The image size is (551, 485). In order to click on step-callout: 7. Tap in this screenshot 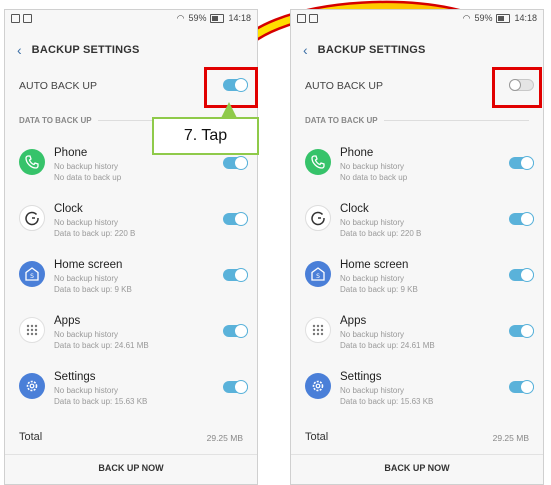, I will do `click(205, 136)`.